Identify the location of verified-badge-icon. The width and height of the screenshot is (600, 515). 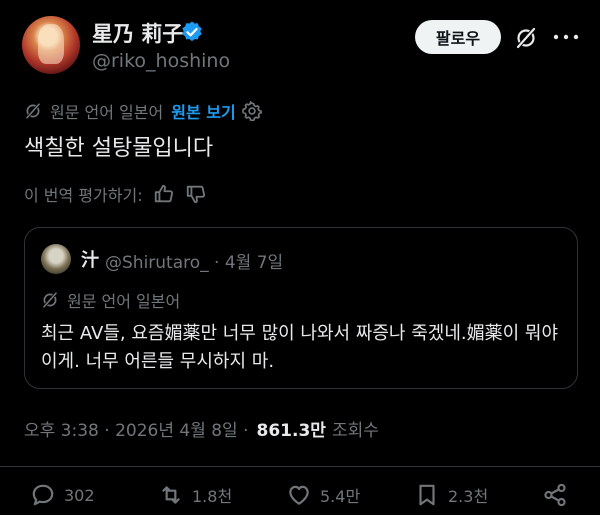
(192, 31).